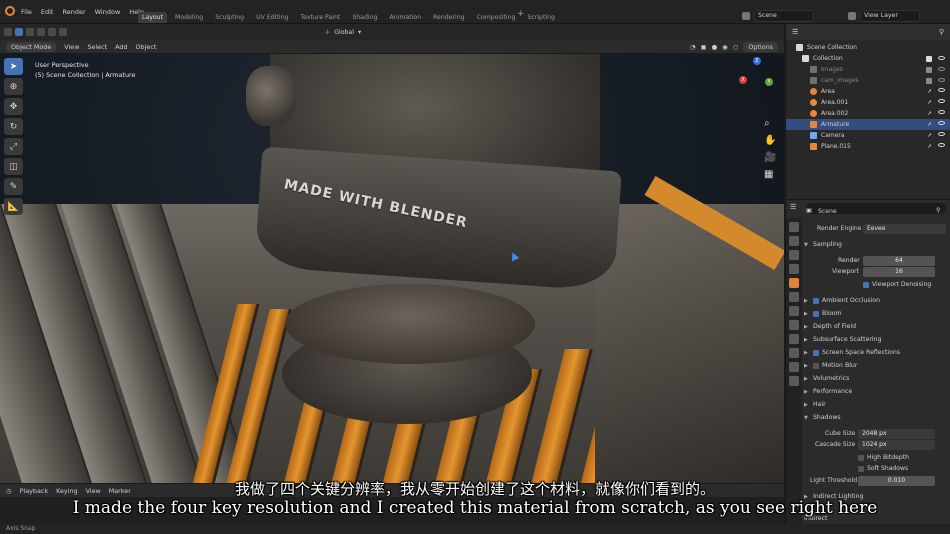  I want to click on overlay-icon: ◔, so click(693, 47).